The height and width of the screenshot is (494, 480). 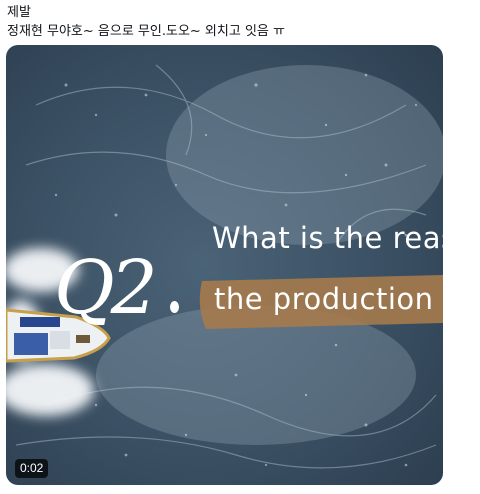 What do you see at coordinates (106, 288) in the screenshot?
I see `question-number: Q2` at bounding box center [106, 288].